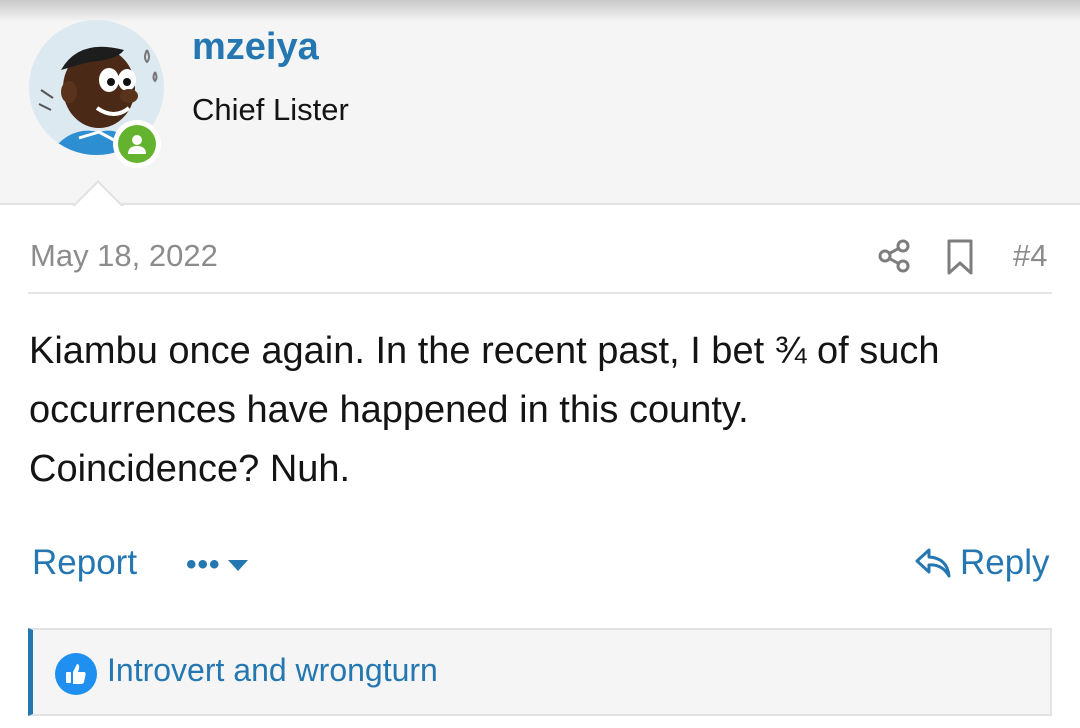 The image size is (1080, 728). Describe the element at coordinates (98, 193) in the screenshot. I see `message-arrow` at that location.